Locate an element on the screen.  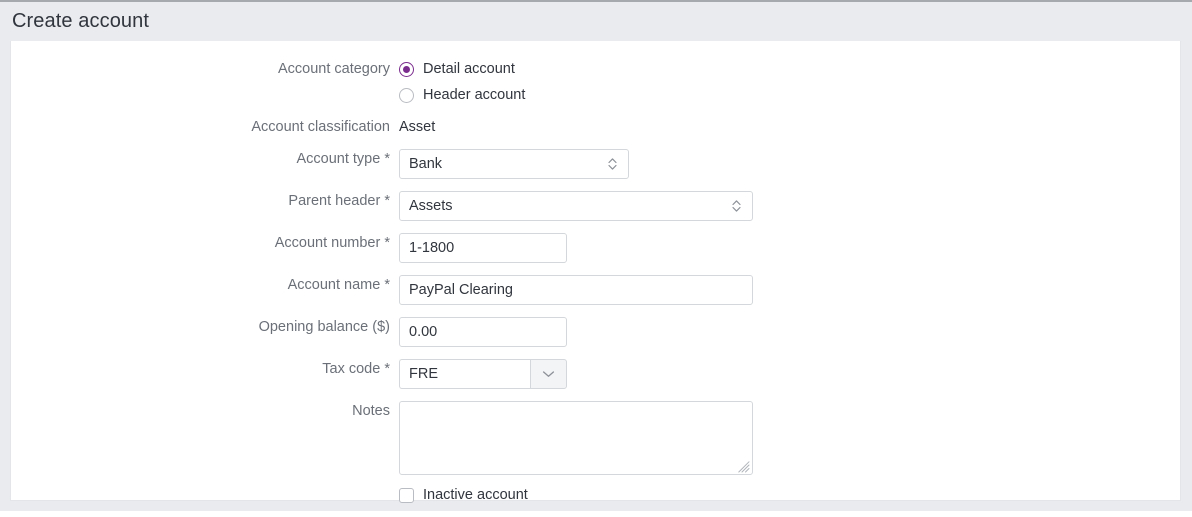
required-mark-account-type: * is located at coordinates (387, 159).